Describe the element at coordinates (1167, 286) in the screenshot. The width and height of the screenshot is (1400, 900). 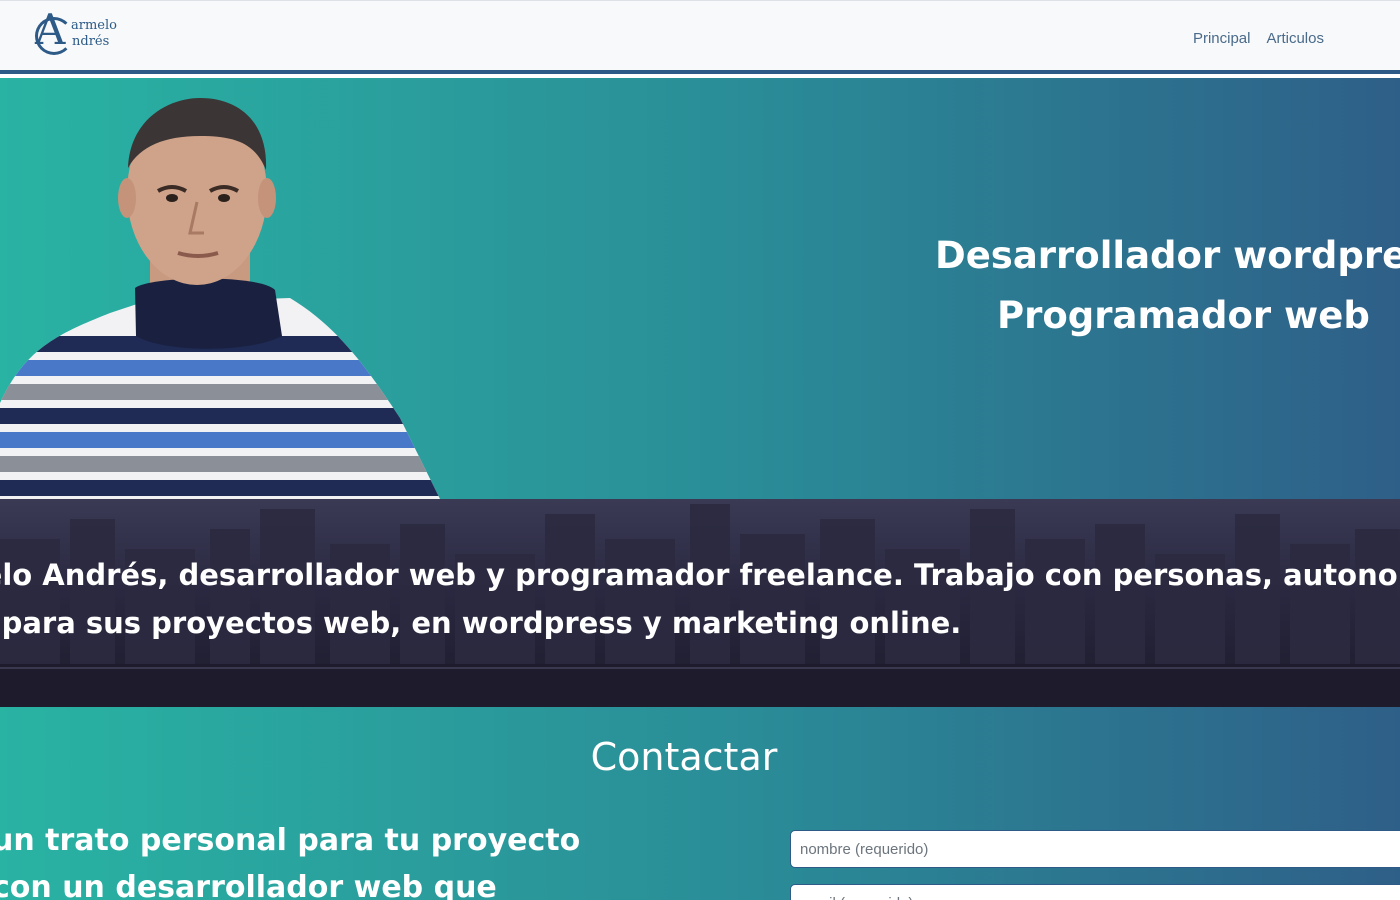
I see `hero-title: Desarrollador wordpress Programador web` at that location.